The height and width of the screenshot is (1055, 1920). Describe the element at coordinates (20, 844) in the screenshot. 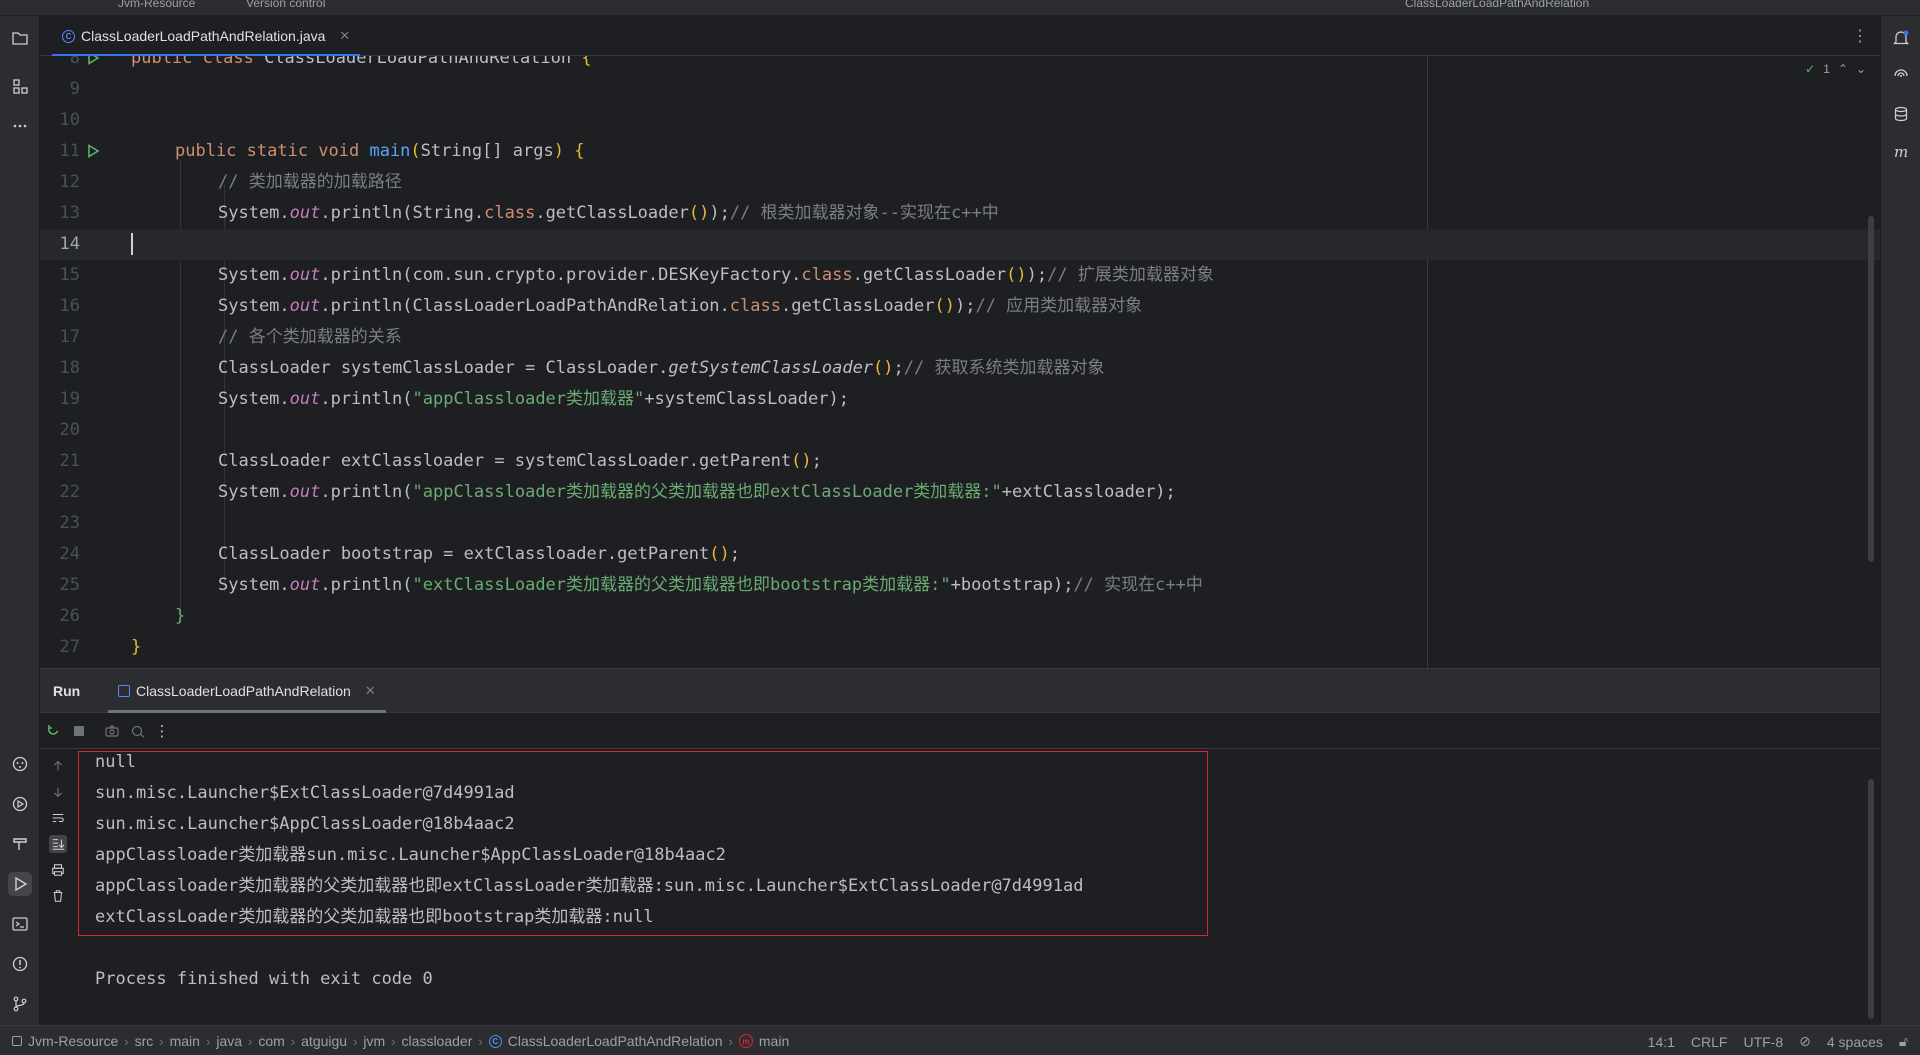

I see `build-icon` at that location.